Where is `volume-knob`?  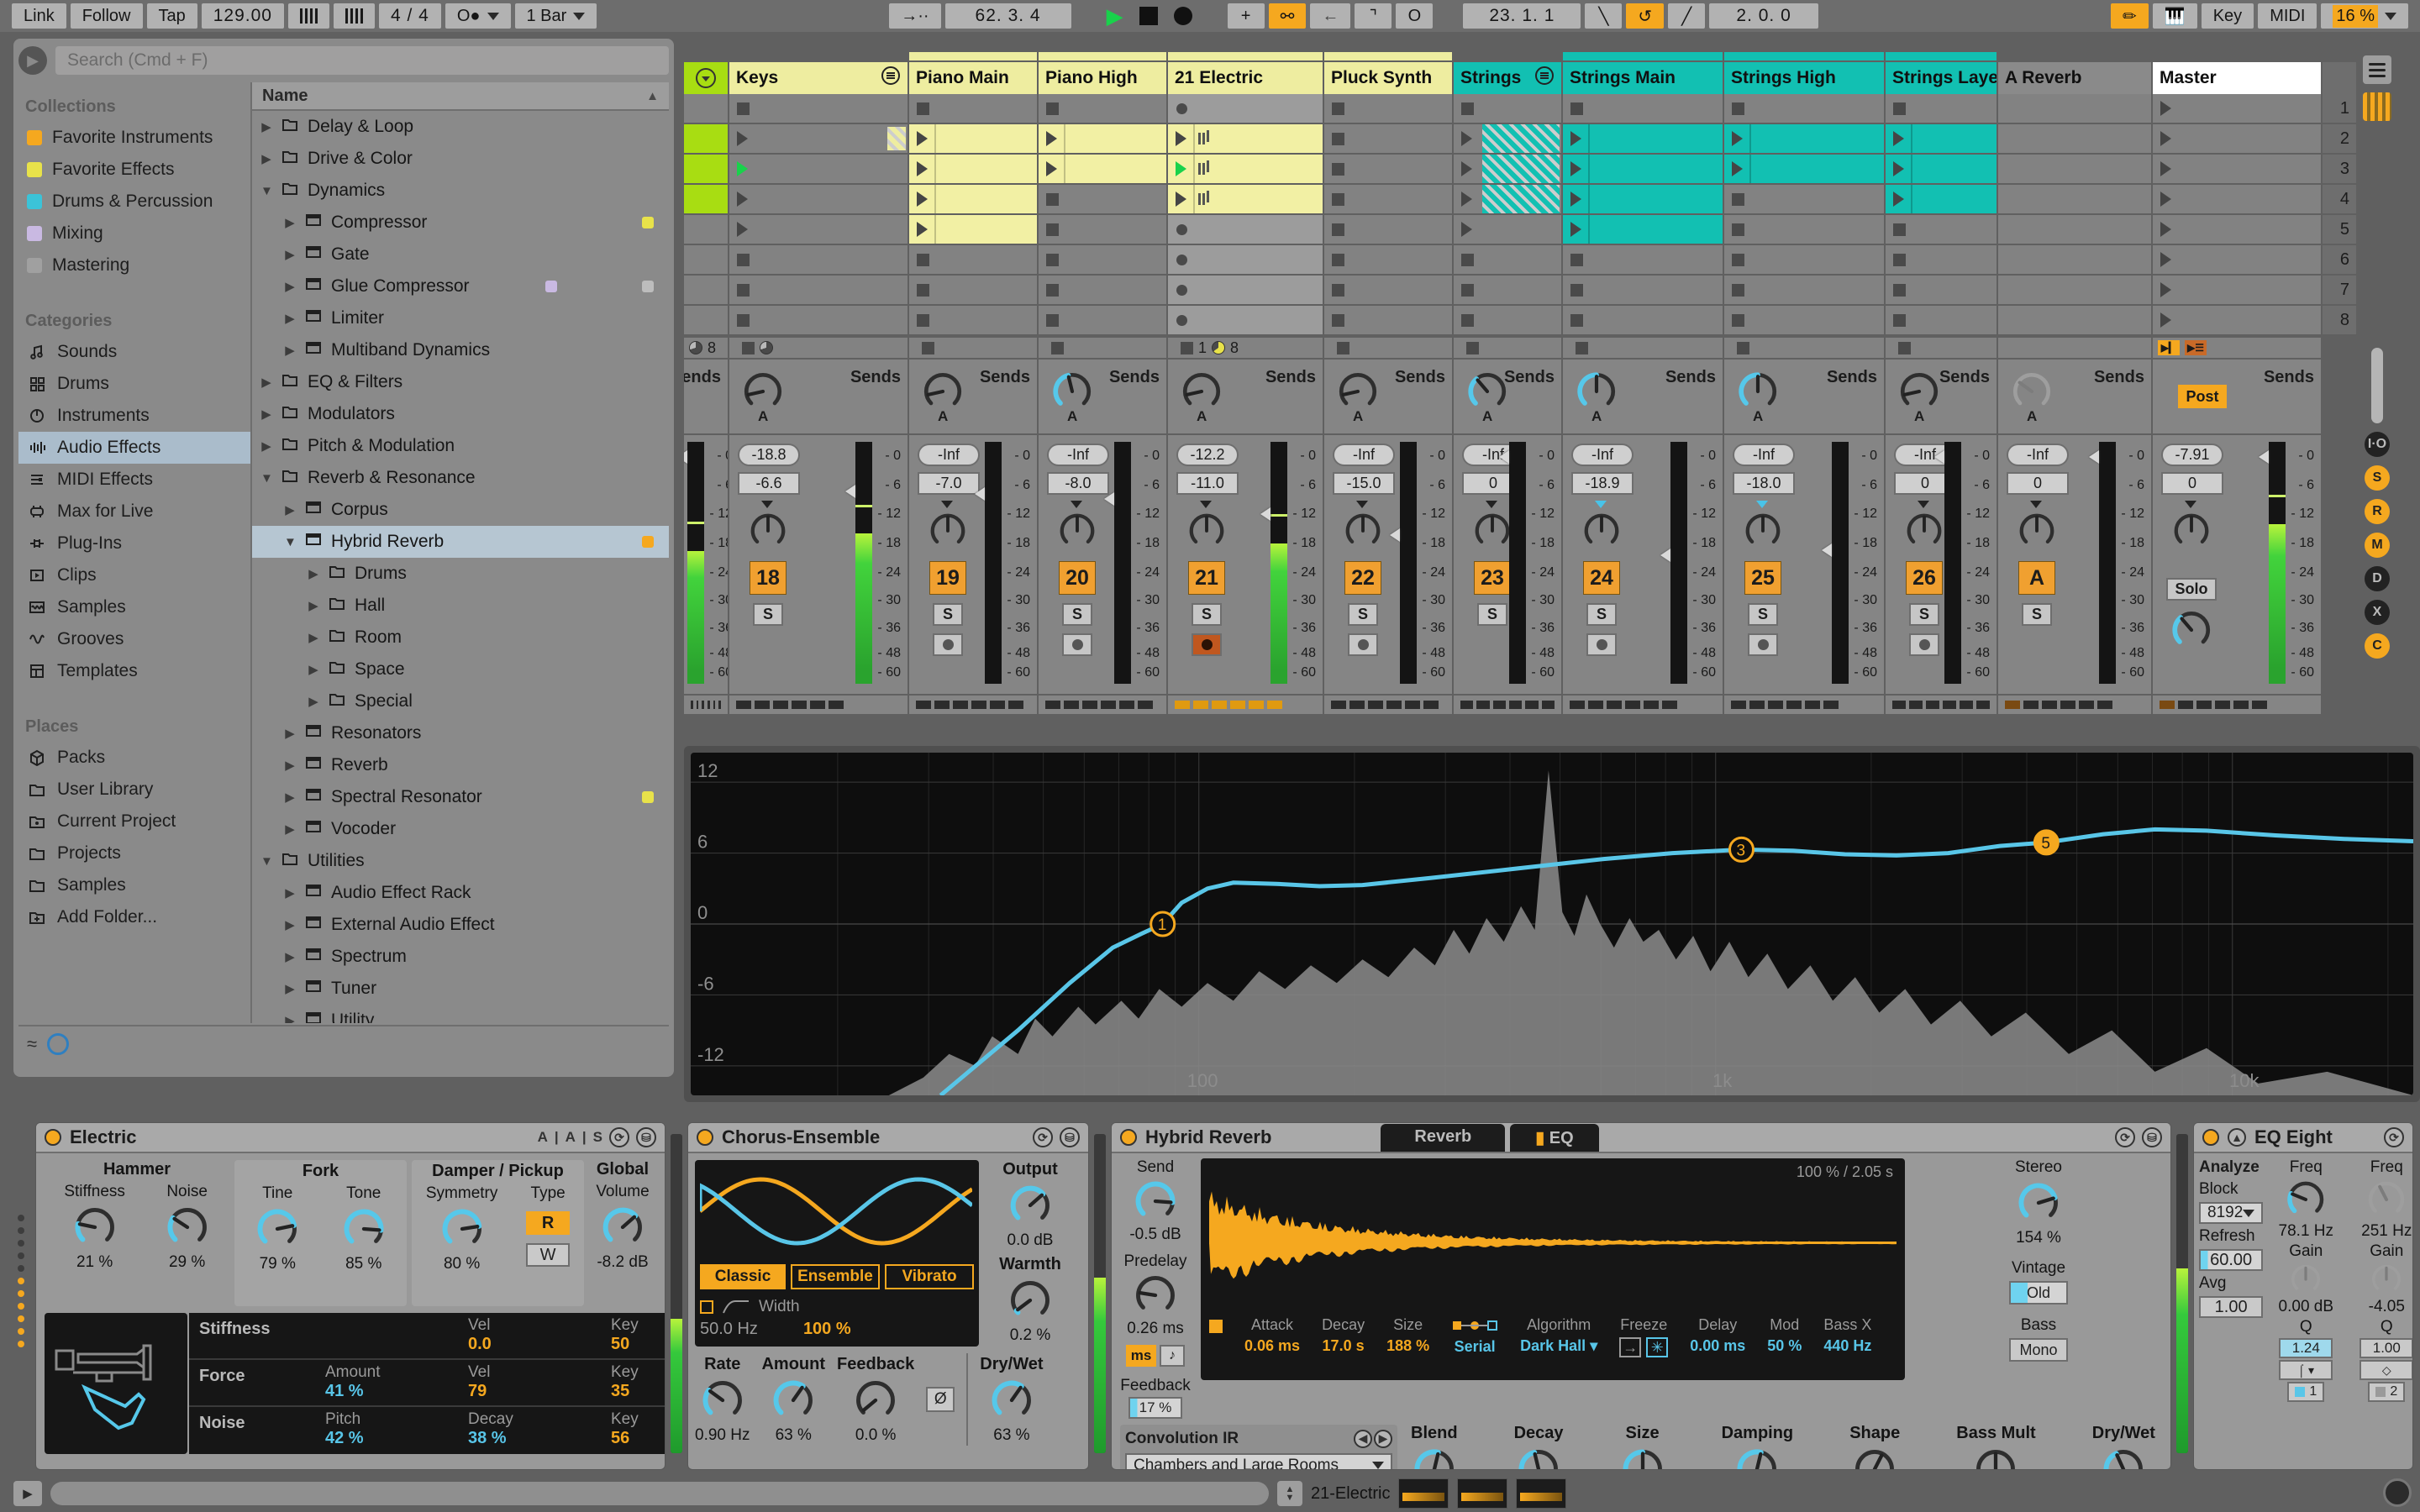 volume-knob is located at coordinates (622, 1227).